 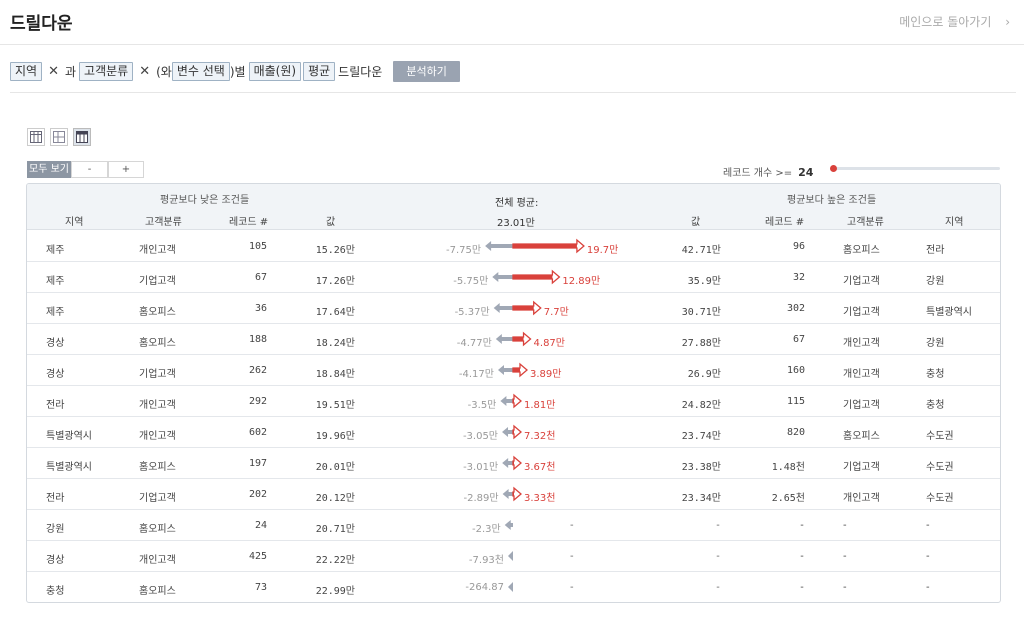 I want to click on overall-average-value: 23.01만, so click(x=516, y=223).